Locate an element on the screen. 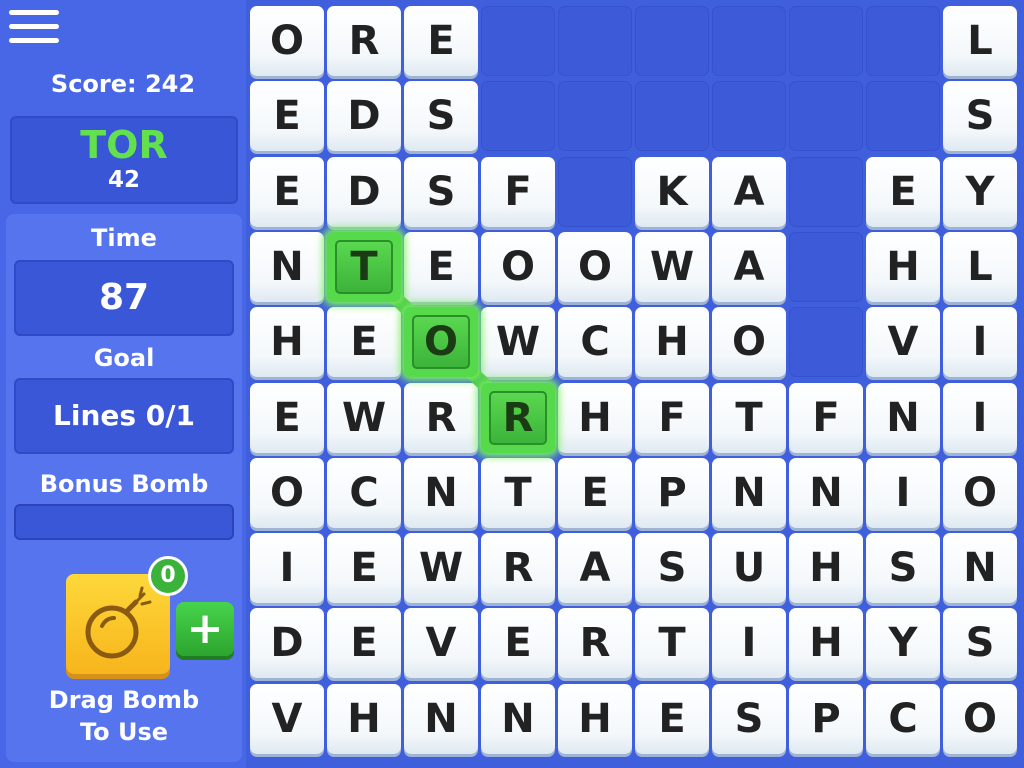 Image resolution: width=1024 pixels, height=768 pixels. selected-letter-tile: R is located at coordinates (518, 417).